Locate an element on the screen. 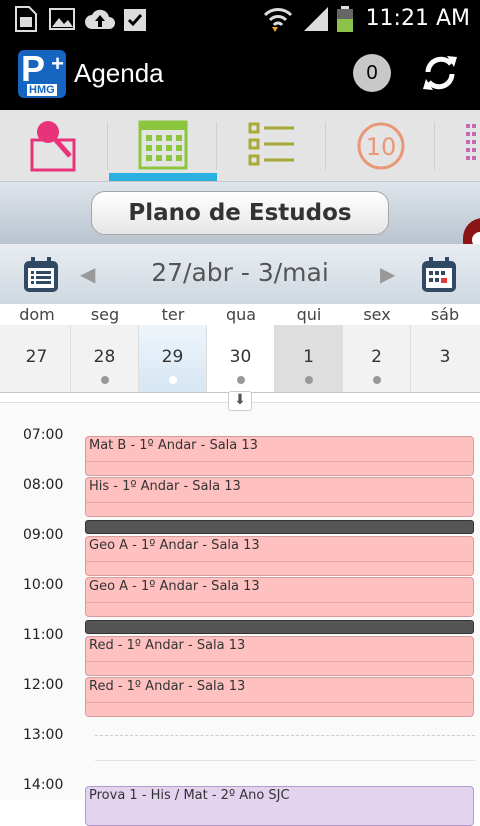 This screenshot has width=480, height=826. day-number: 1 is located at coordinates (308, 357).